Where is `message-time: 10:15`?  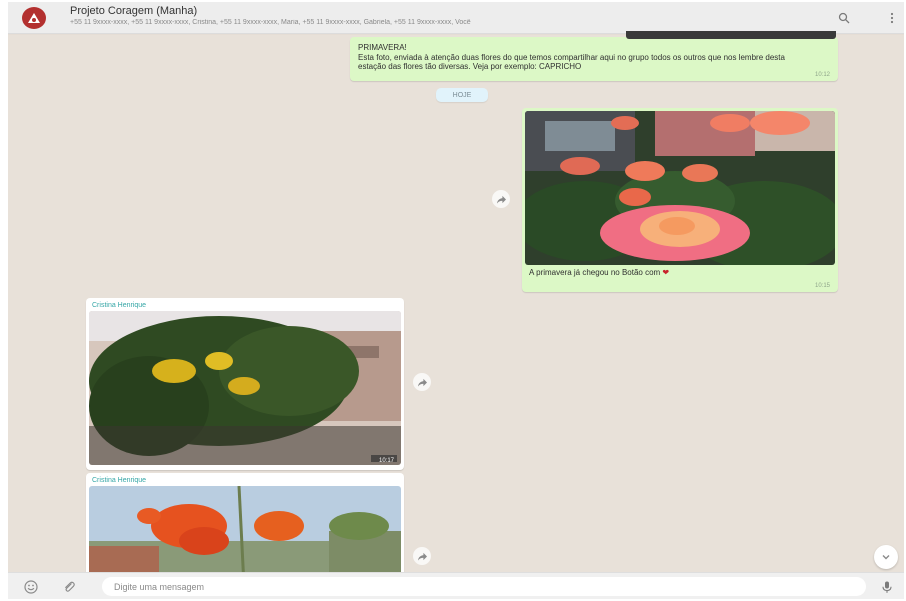
message-time: 10:15 is located at coordinates (822, 286).